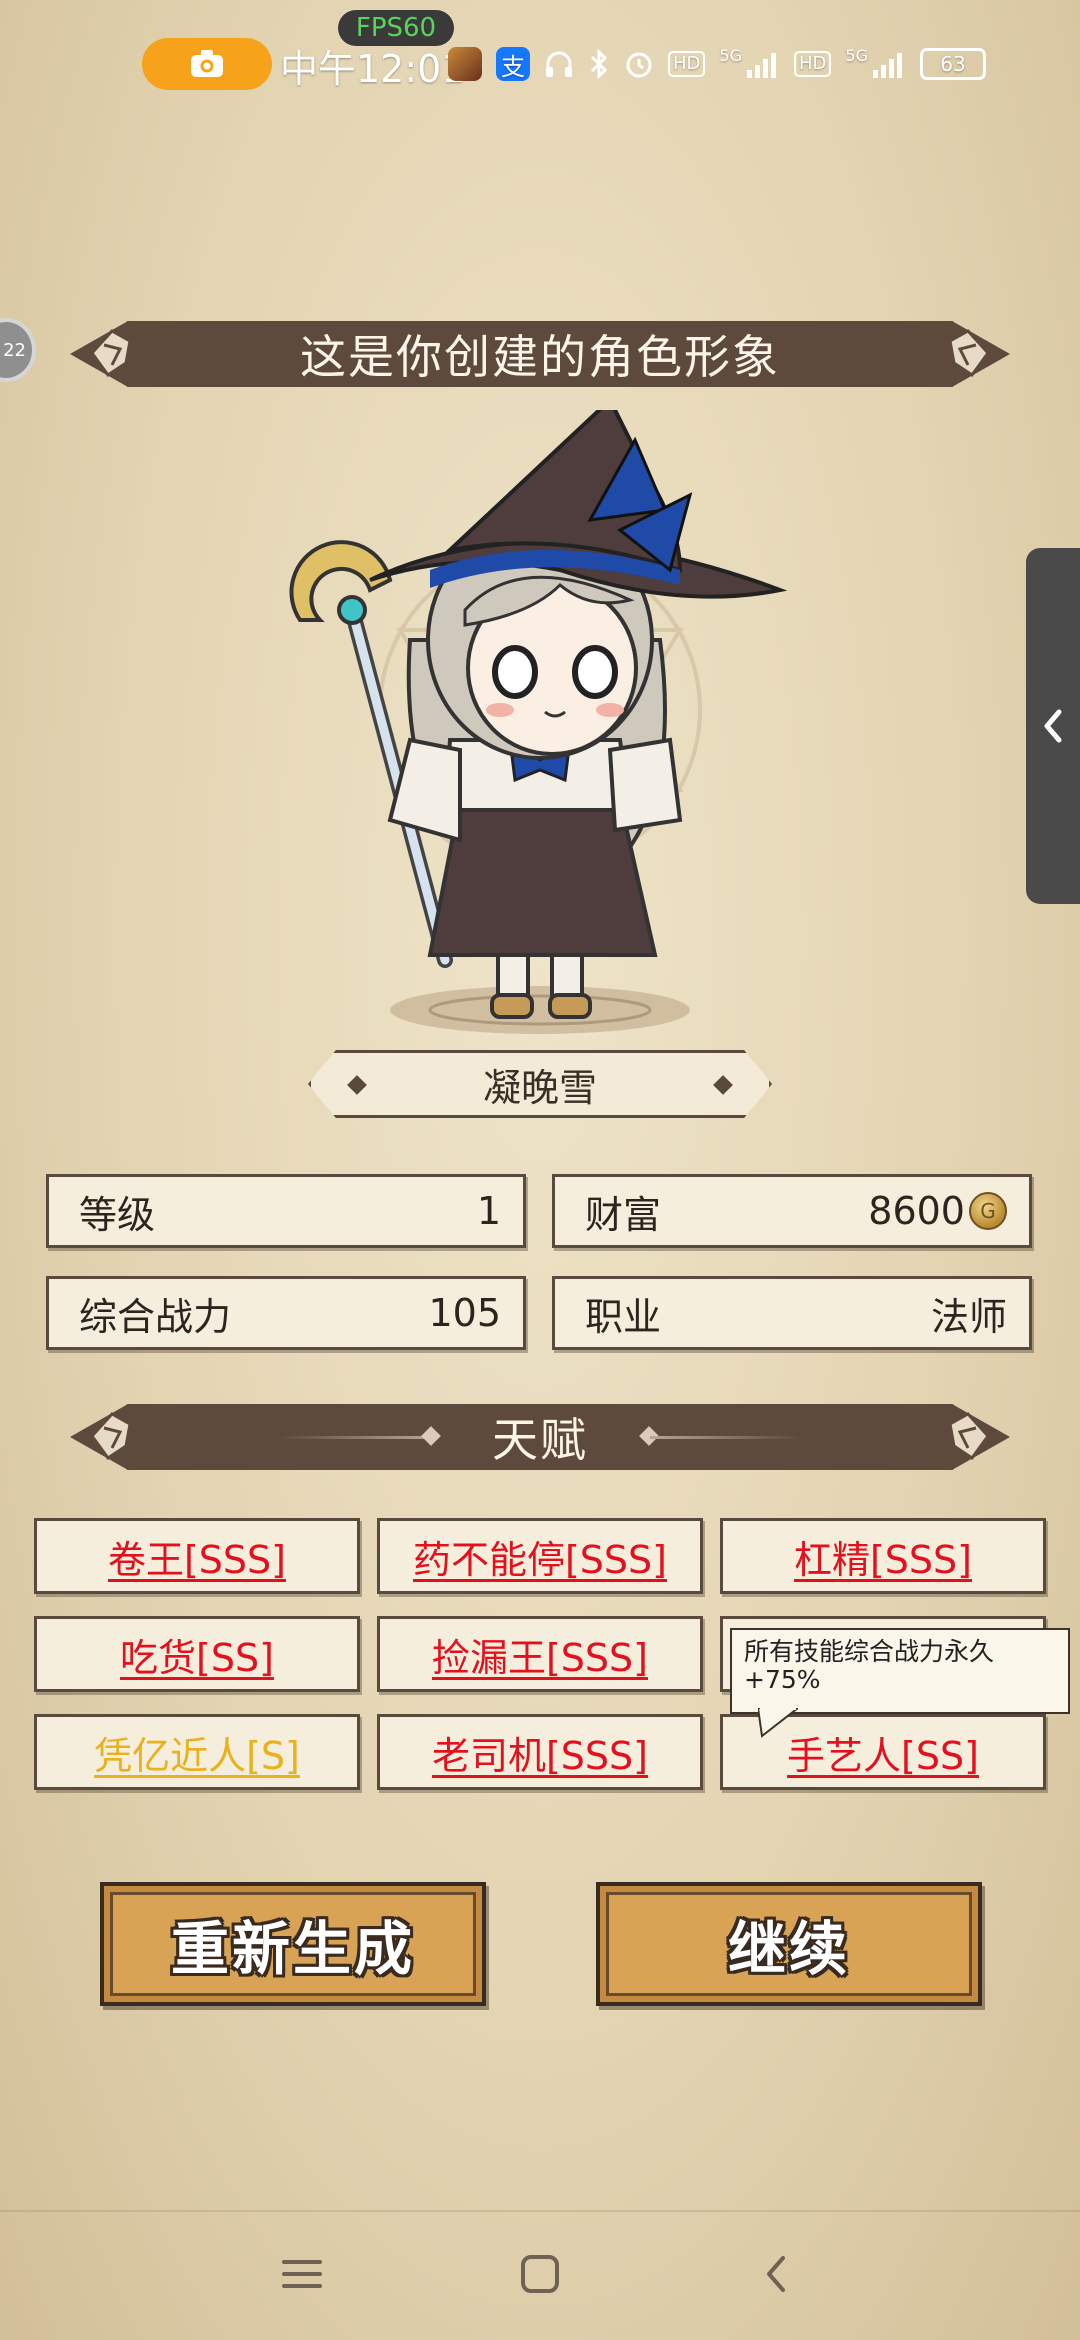  I want to click on stat-wealth: 财富 8600 G, so click(792, 1211).